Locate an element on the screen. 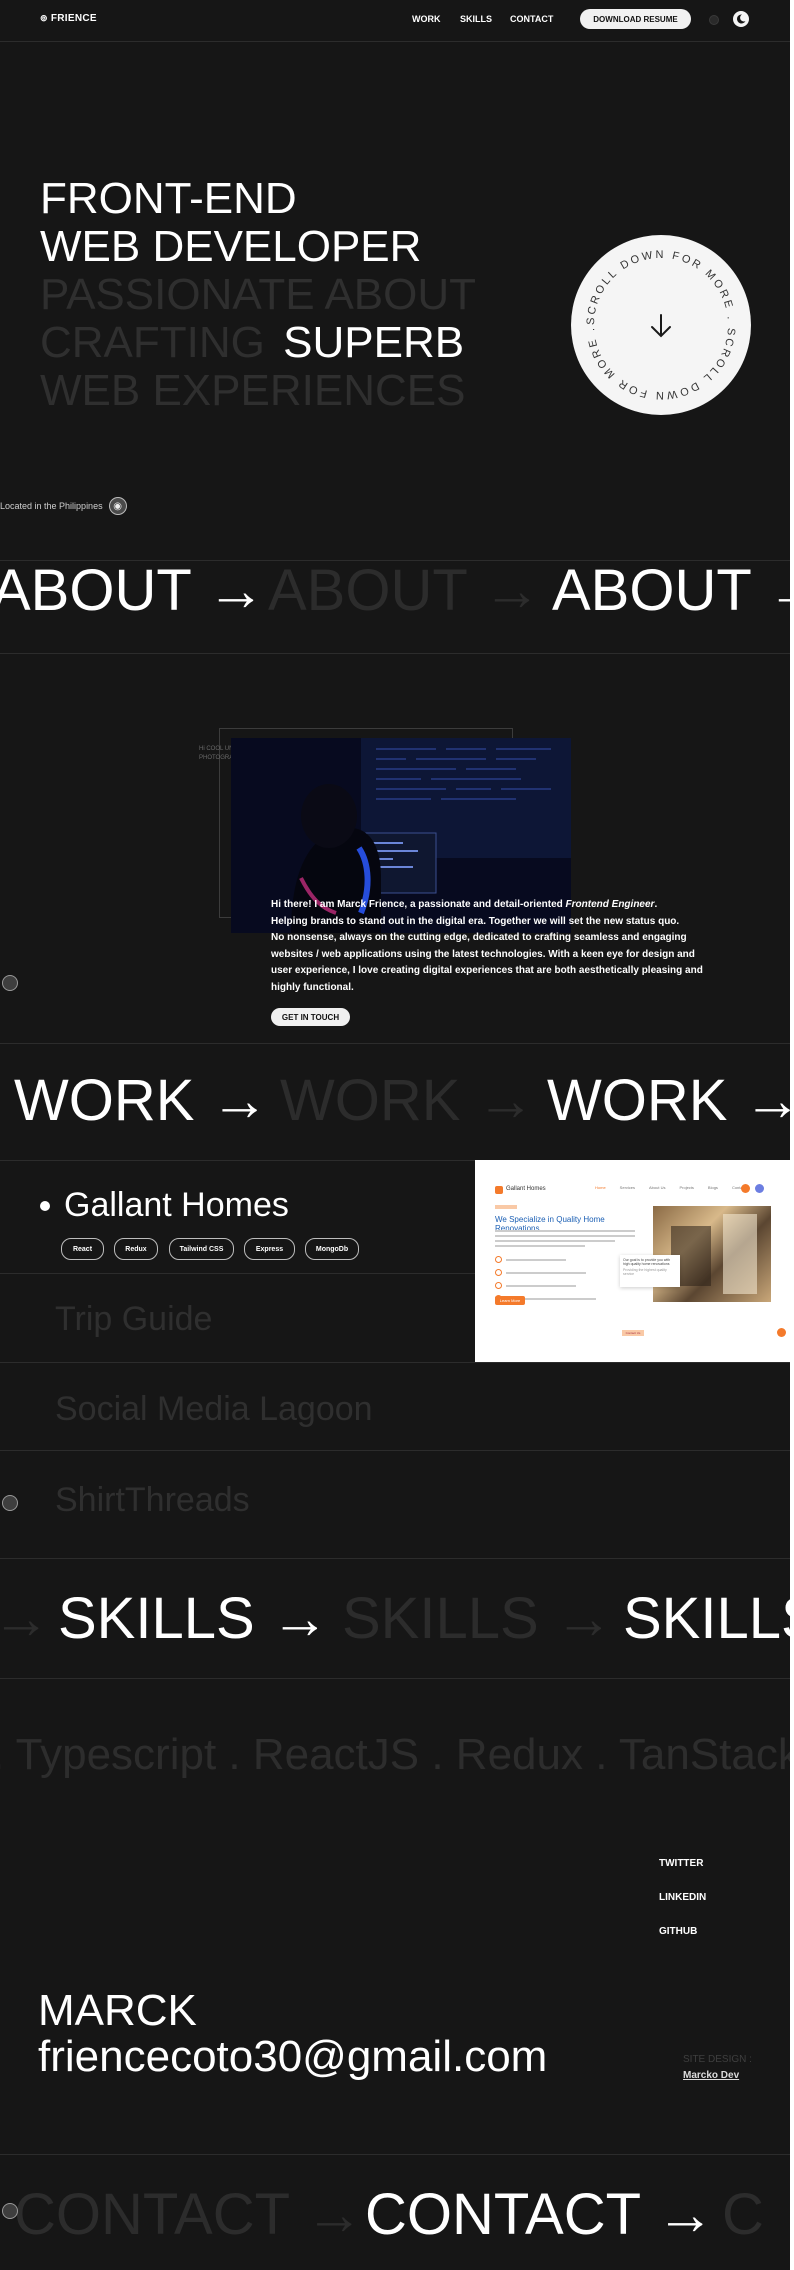  work-marquee-3: WORK → is located at coordinates (668, 1100).